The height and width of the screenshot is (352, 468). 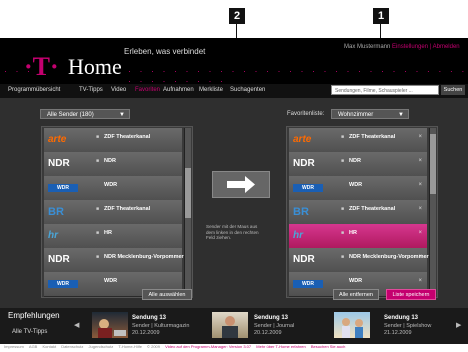 I want to click on left-scroll-thumb, so click(x=188, y=193).